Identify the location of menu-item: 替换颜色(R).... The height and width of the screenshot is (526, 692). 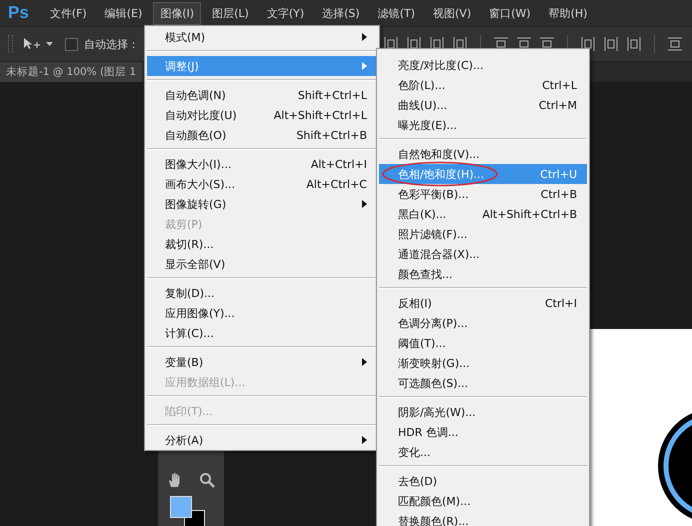
(483, 518).